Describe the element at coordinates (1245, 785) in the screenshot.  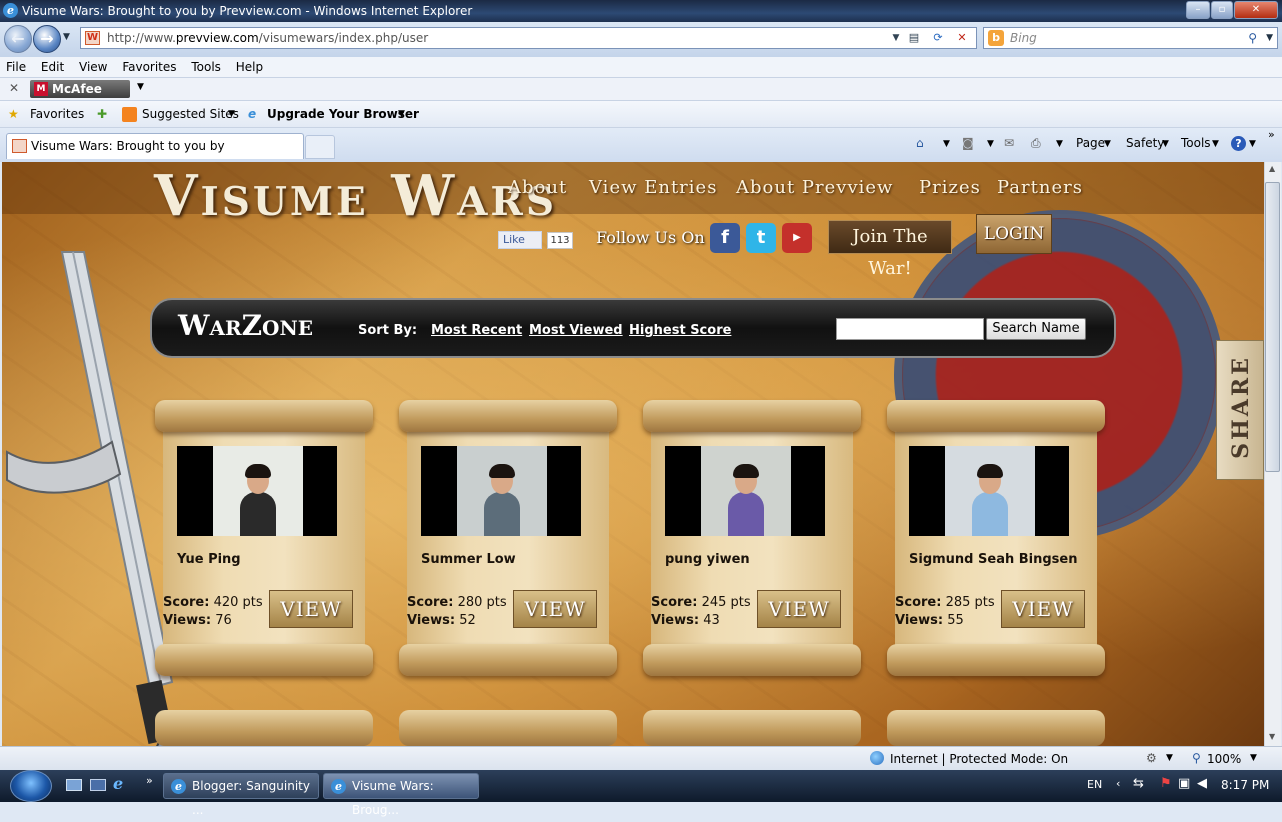
I see `clock: 8:17 PM` at that location.